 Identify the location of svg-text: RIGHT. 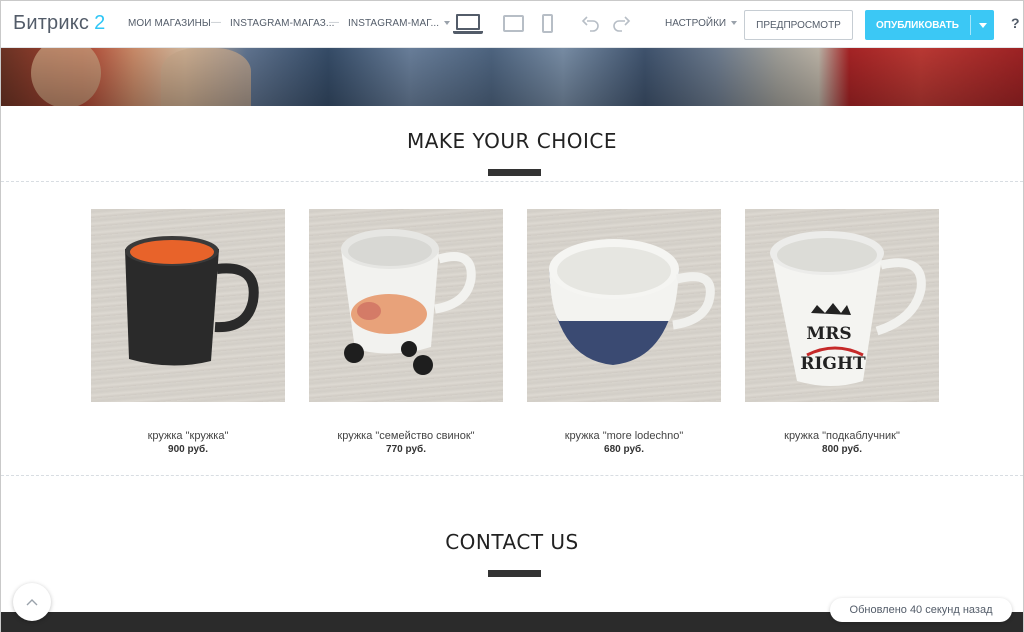
(833, 364).